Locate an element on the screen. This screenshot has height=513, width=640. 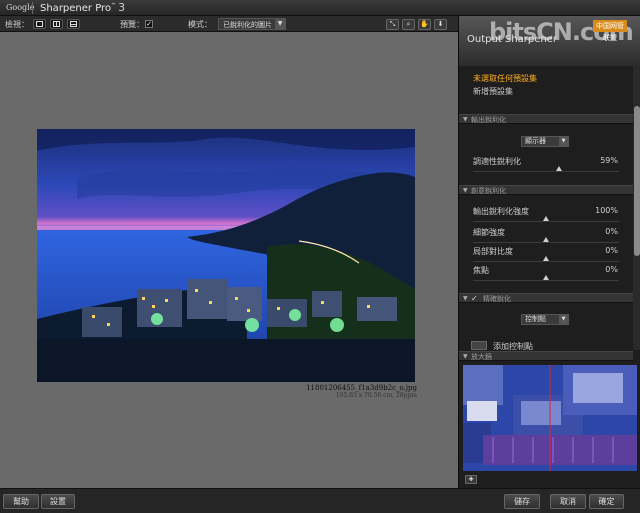
app-name: Sharpener Pro is located at coordinates (76, 8).